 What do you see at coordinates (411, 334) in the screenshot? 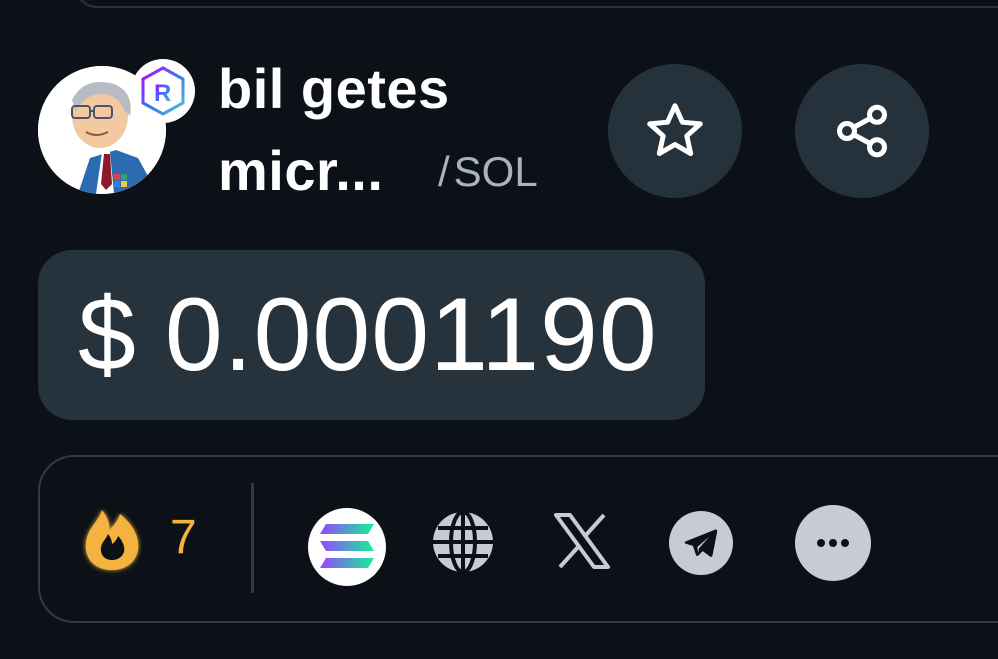
I see `price-value: 0.0001190` at bounding box center [411, 334].